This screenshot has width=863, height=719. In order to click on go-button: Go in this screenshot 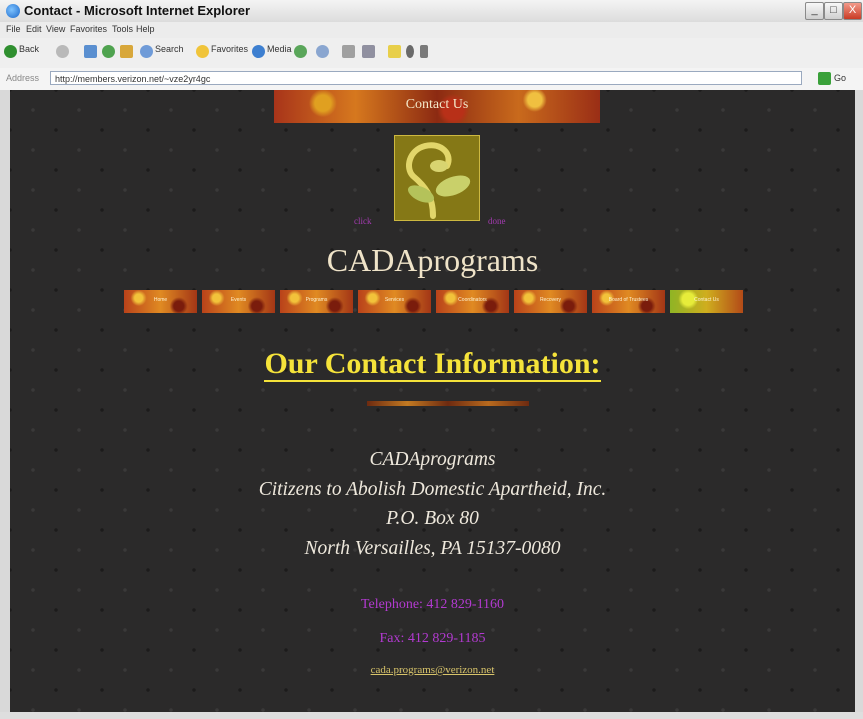, I will do `click(840, 78)`.